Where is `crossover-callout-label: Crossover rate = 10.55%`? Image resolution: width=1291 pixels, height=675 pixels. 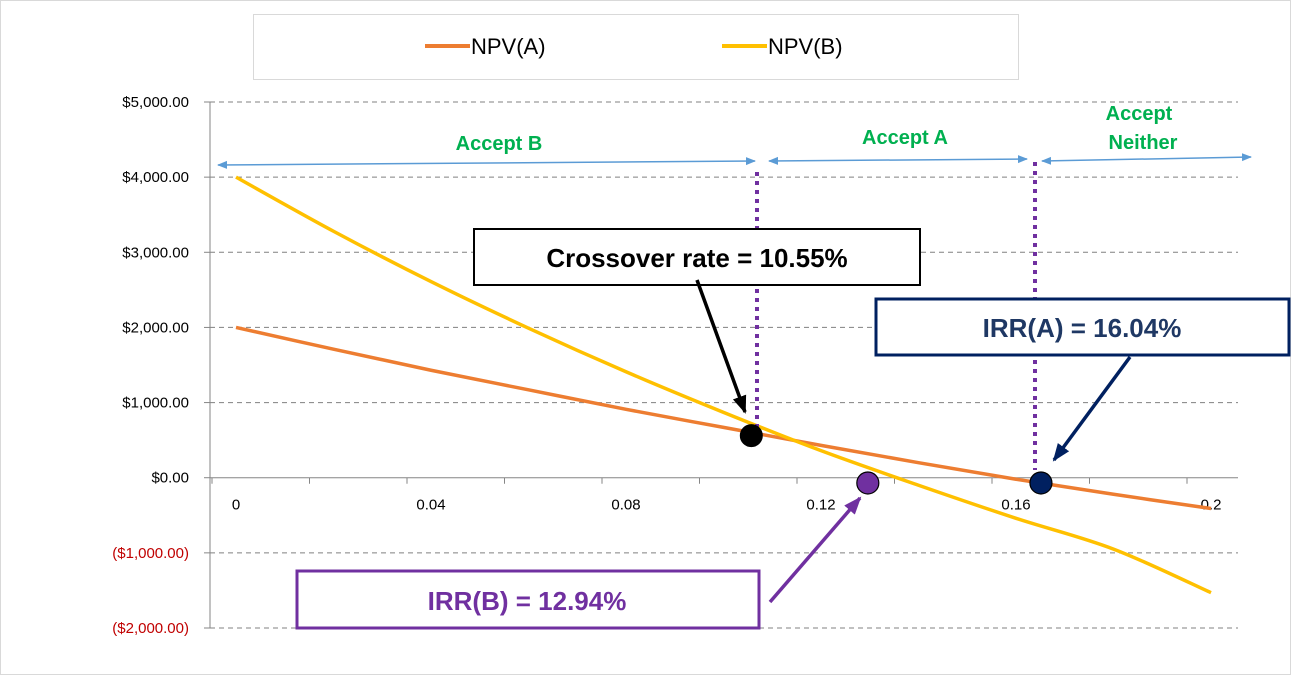
crossover-callout-label: Crossover rate = 10.55% is located at coordinates (696, 258).